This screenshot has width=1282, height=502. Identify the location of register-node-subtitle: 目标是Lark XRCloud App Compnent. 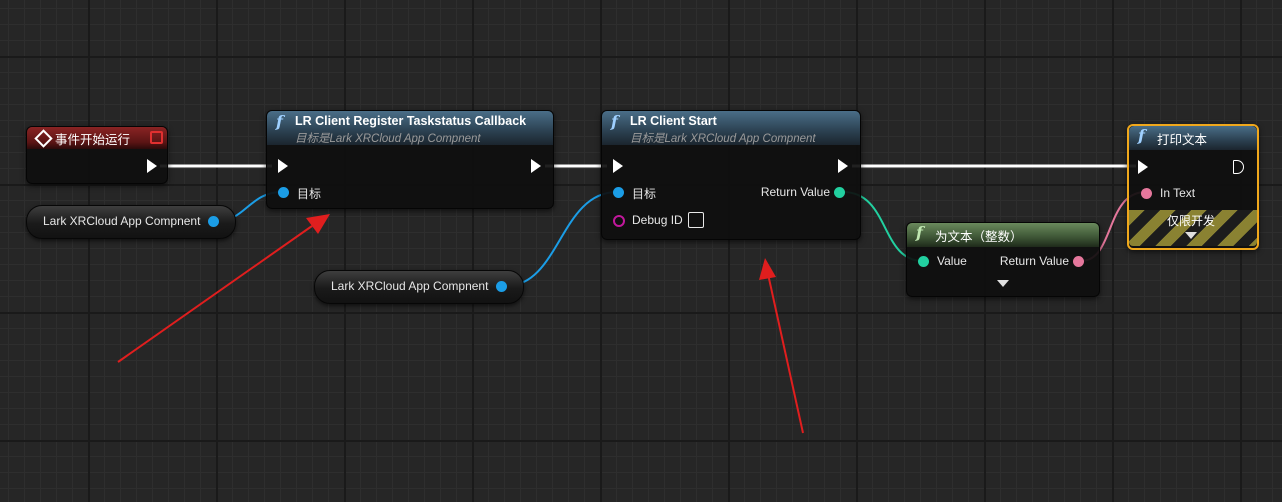
(388, 139).